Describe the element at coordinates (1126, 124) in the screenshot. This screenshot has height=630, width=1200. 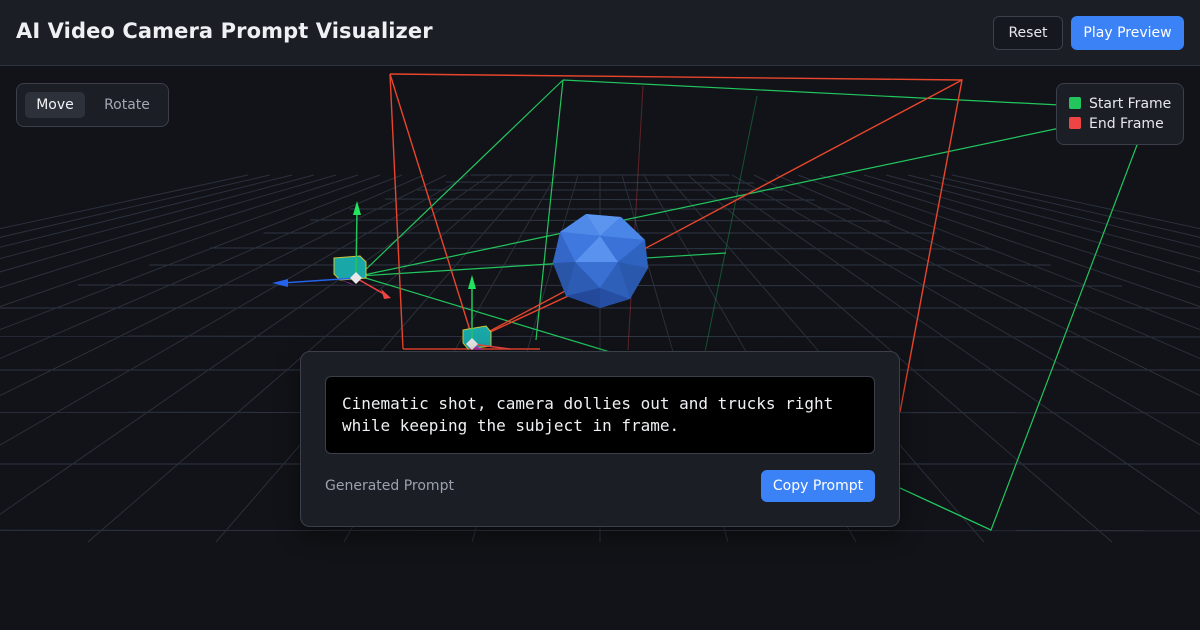
I see `legend-end-label: End Frame` at that location.